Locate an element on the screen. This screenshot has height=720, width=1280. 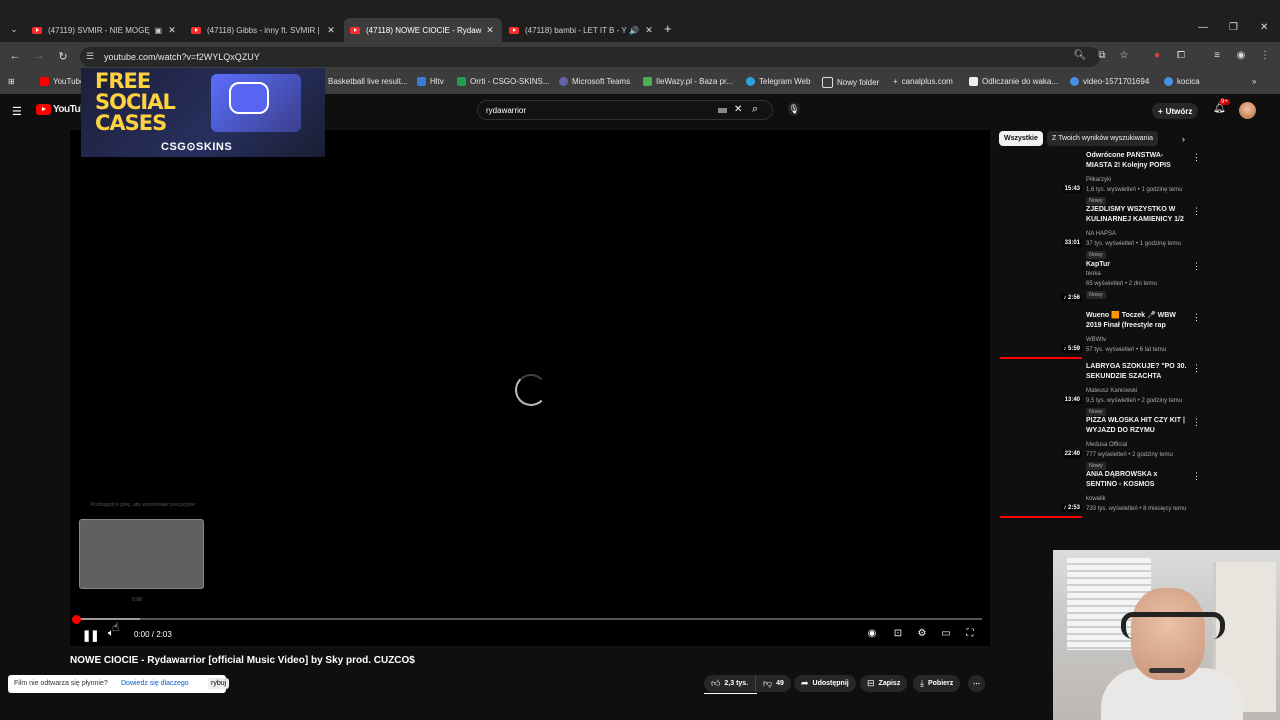
account-avatar is located at coordinates (1247, 110).